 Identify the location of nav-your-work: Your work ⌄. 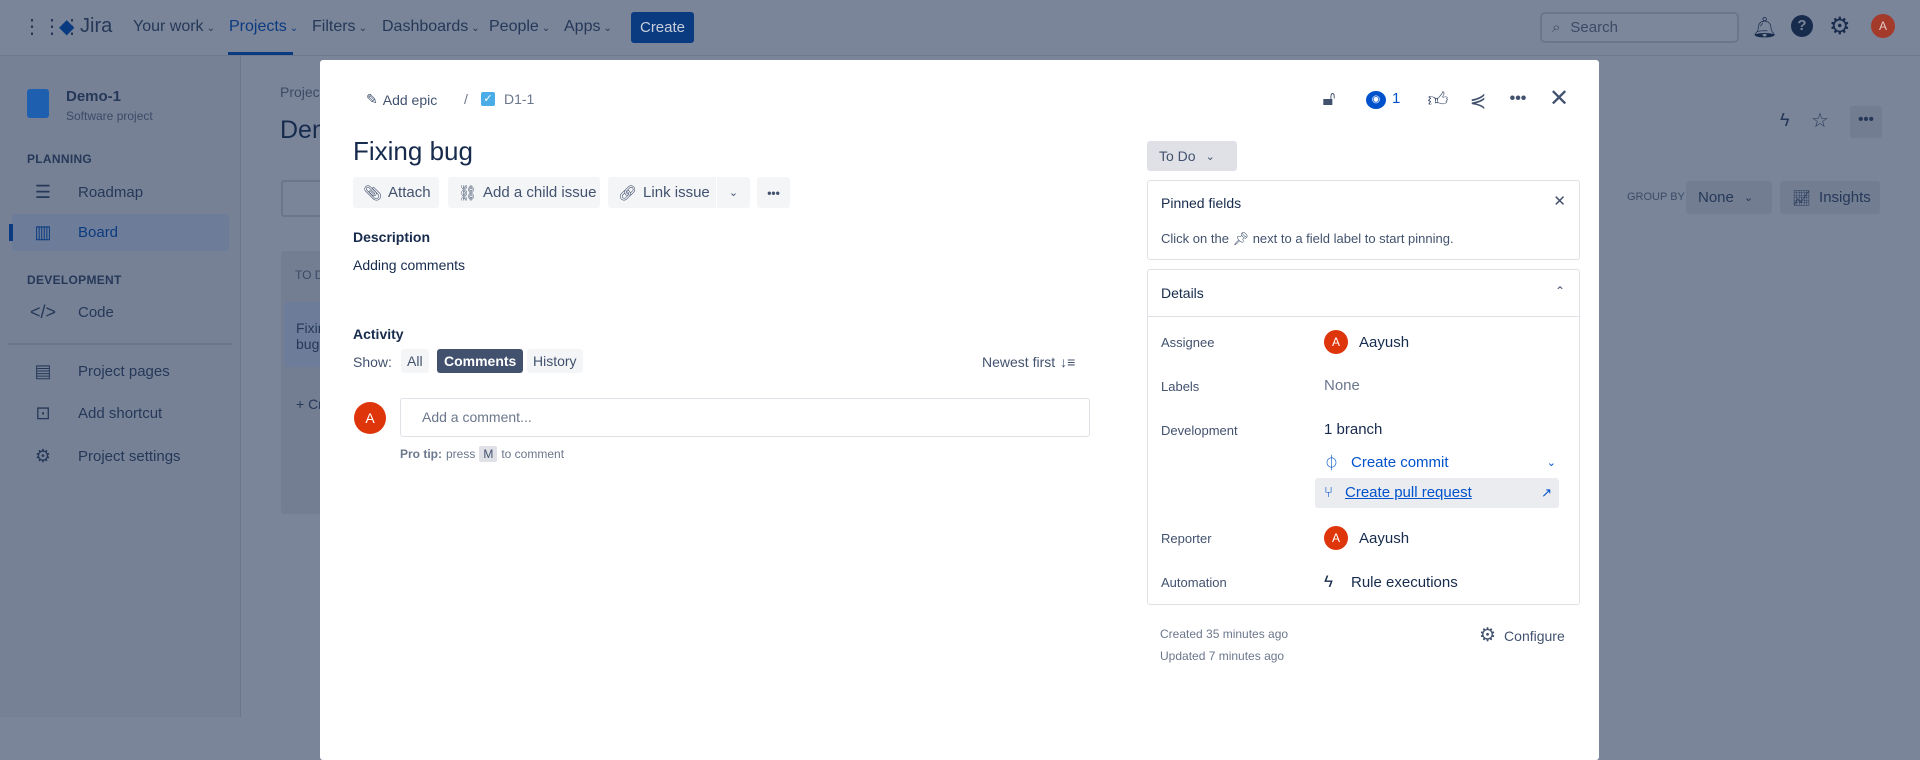
(174, 27).